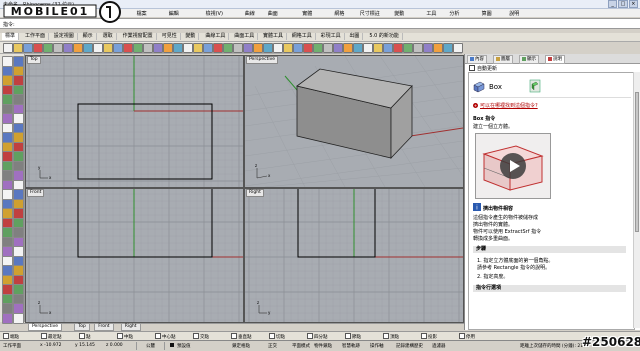 This screenshot has height=351, width=640. Describe the element at coordinates (487, 13) in the screenshot. I see `menu-item: 算圖` at that location.